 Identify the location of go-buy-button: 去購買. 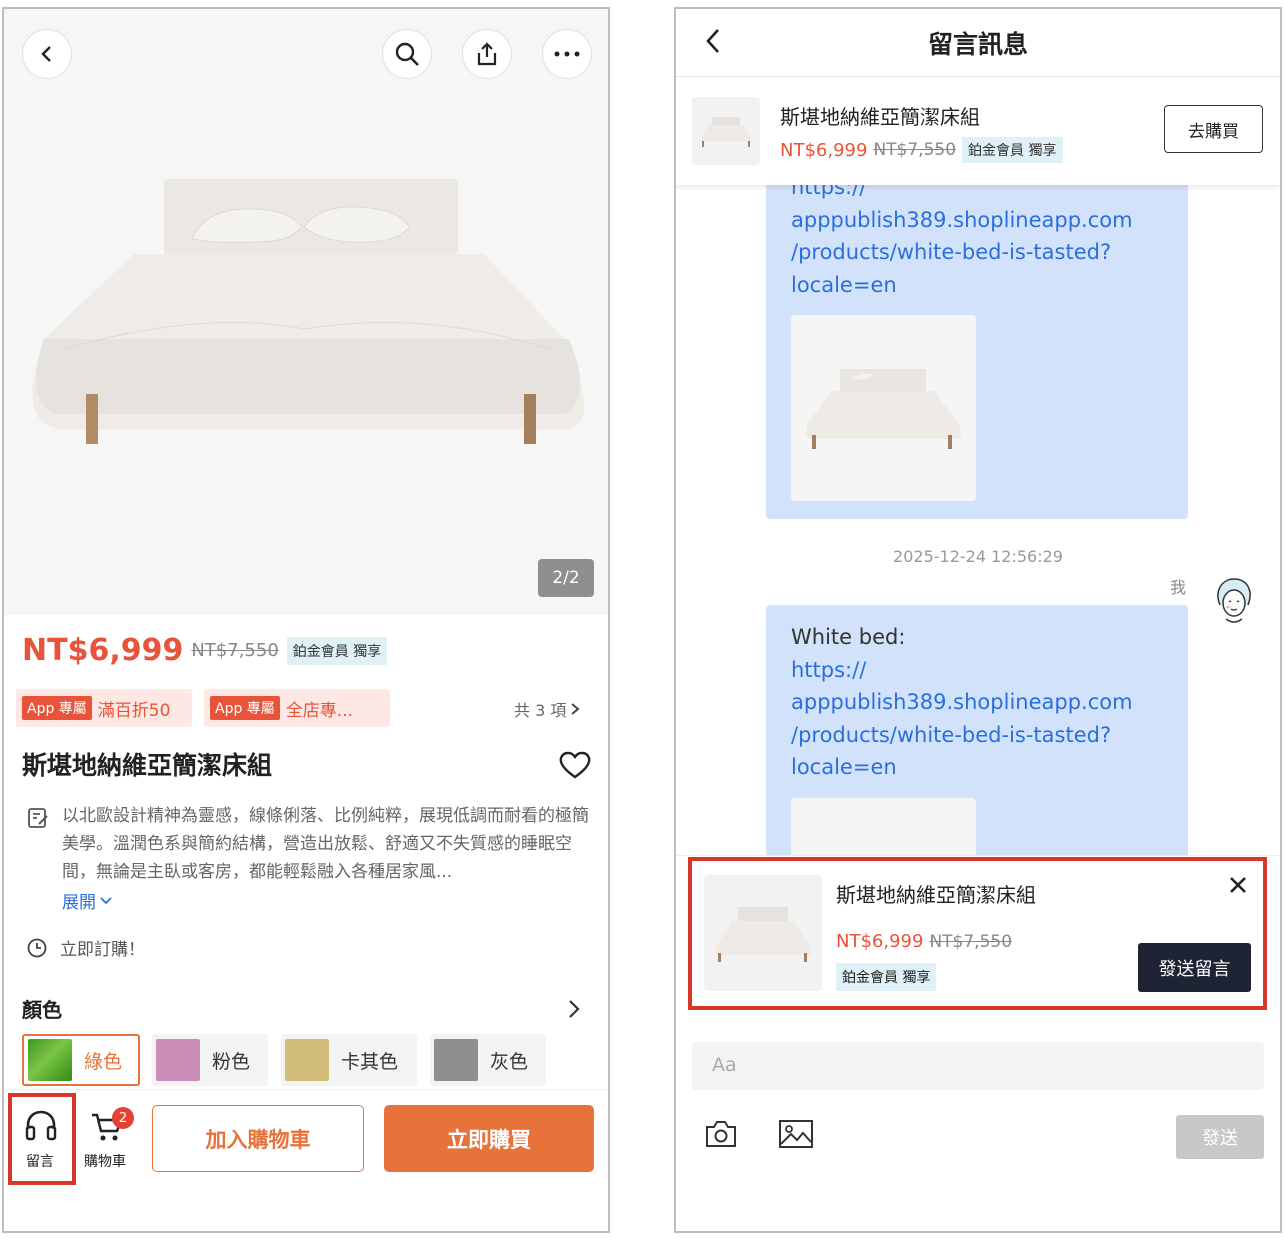
(1213, 129).